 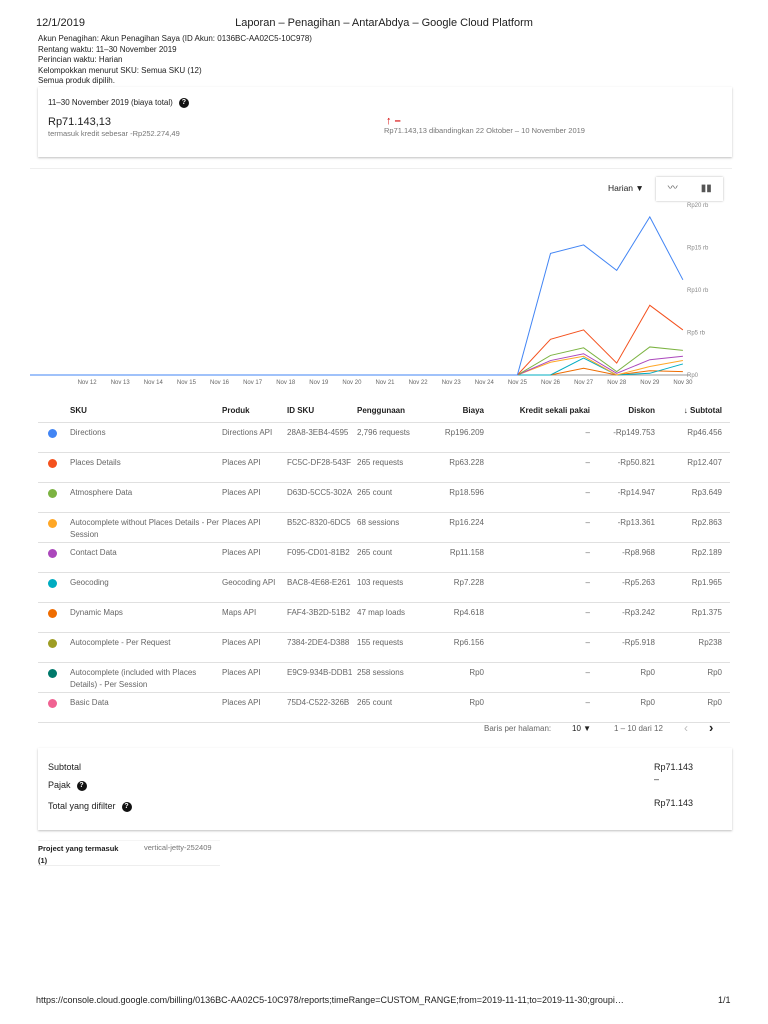 What do you see at coordinates (459, 617) in the screenshot?
I see `cost-cell: Rp4.618` at bounding box center [459, 617].